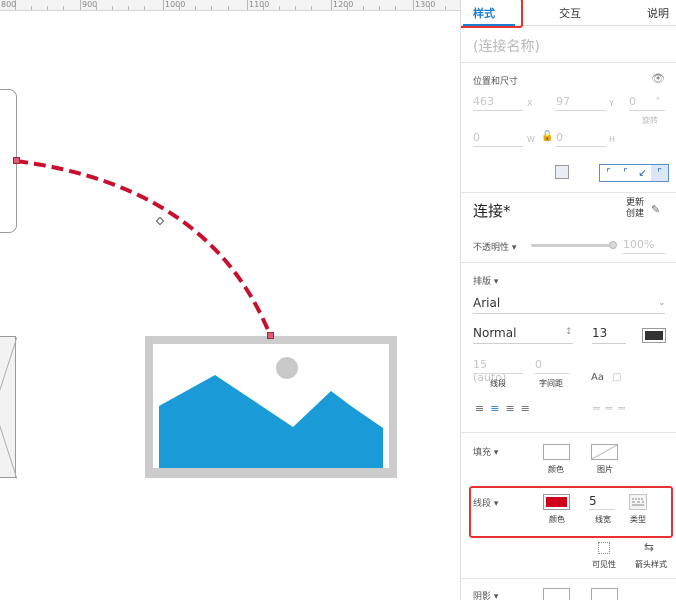 This screenshot has width=676, height=600. Describe the element at coordinates (602, 502) in the screenshot. I see `line-width-input: 5` at that location.